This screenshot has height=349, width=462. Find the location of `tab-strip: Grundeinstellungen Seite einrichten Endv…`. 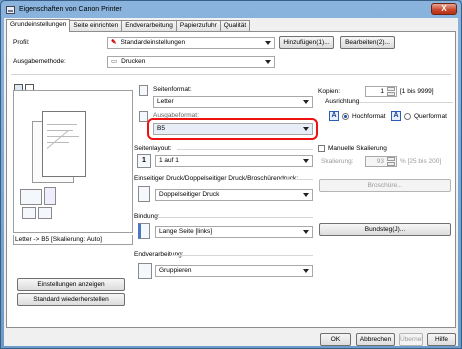

tab-strip: Grundeinstellungen Seite einrichten Endv… is located at coordinates (128, 25).